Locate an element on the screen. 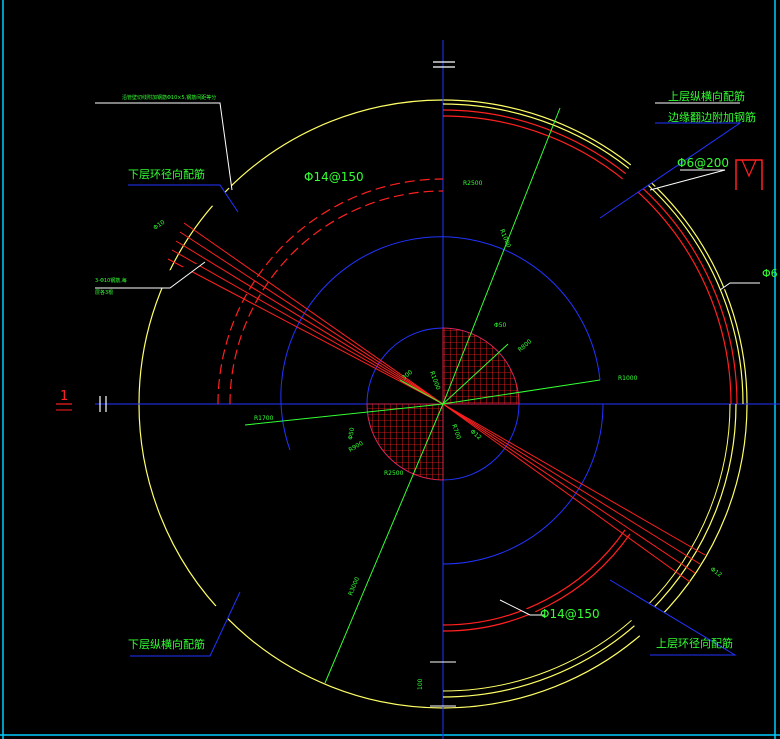 The height and width of the screenshot is (739, 780). label-section-mark: 1 is located at coordinates (64, 396).